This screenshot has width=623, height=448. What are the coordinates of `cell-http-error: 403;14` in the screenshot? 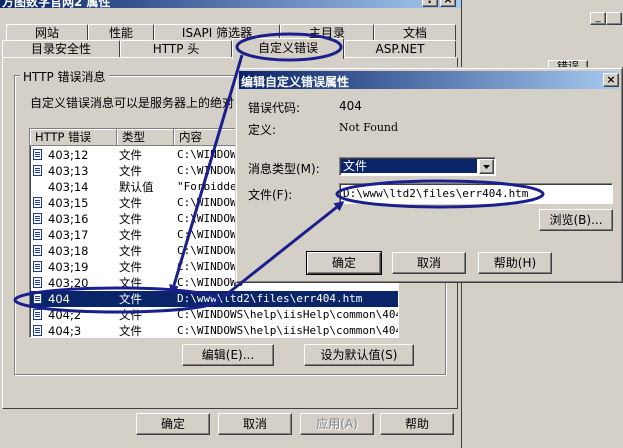 It's located at (68, 187).